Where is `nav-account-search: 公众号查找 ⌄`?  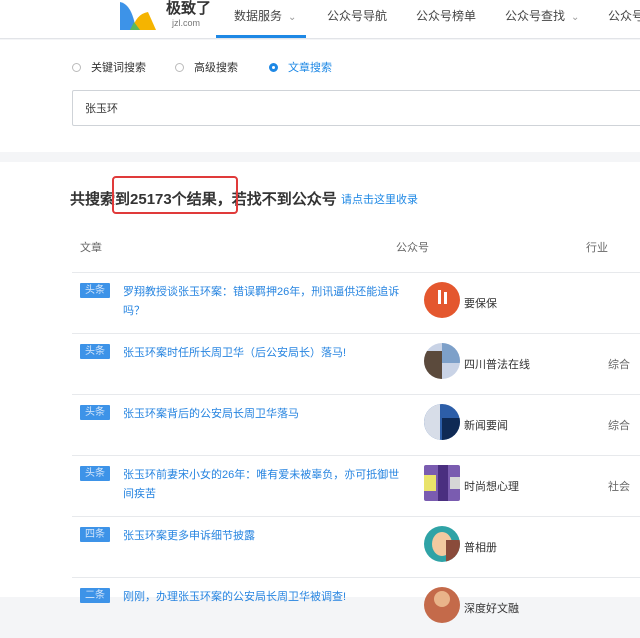 nav-account-search: 公众号查找 ⌄ is located at coordinates (542, 15).